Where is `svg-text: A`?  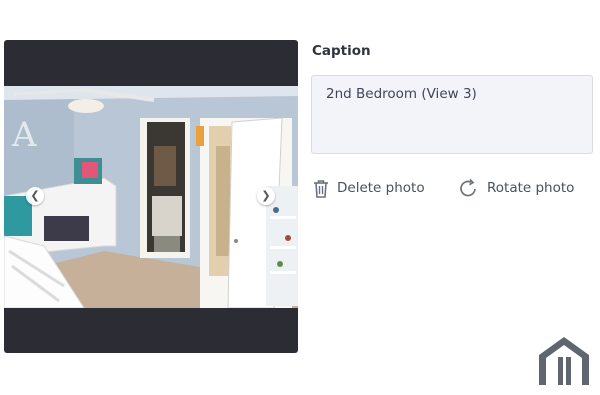 svg-text: A is located at coordinates (24, 135).